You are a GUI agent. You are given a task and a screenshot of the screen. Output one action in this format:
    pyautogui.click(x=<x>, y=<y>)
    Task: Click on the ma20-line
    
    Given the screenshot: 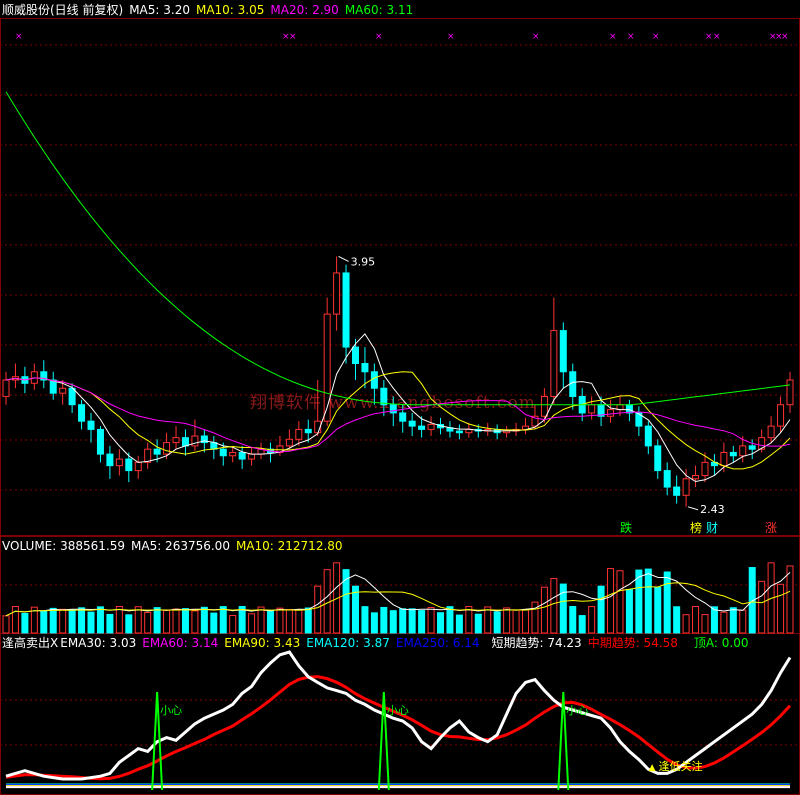 What is the action you would take?
    pyautogui.click(x=398, y=415)
    